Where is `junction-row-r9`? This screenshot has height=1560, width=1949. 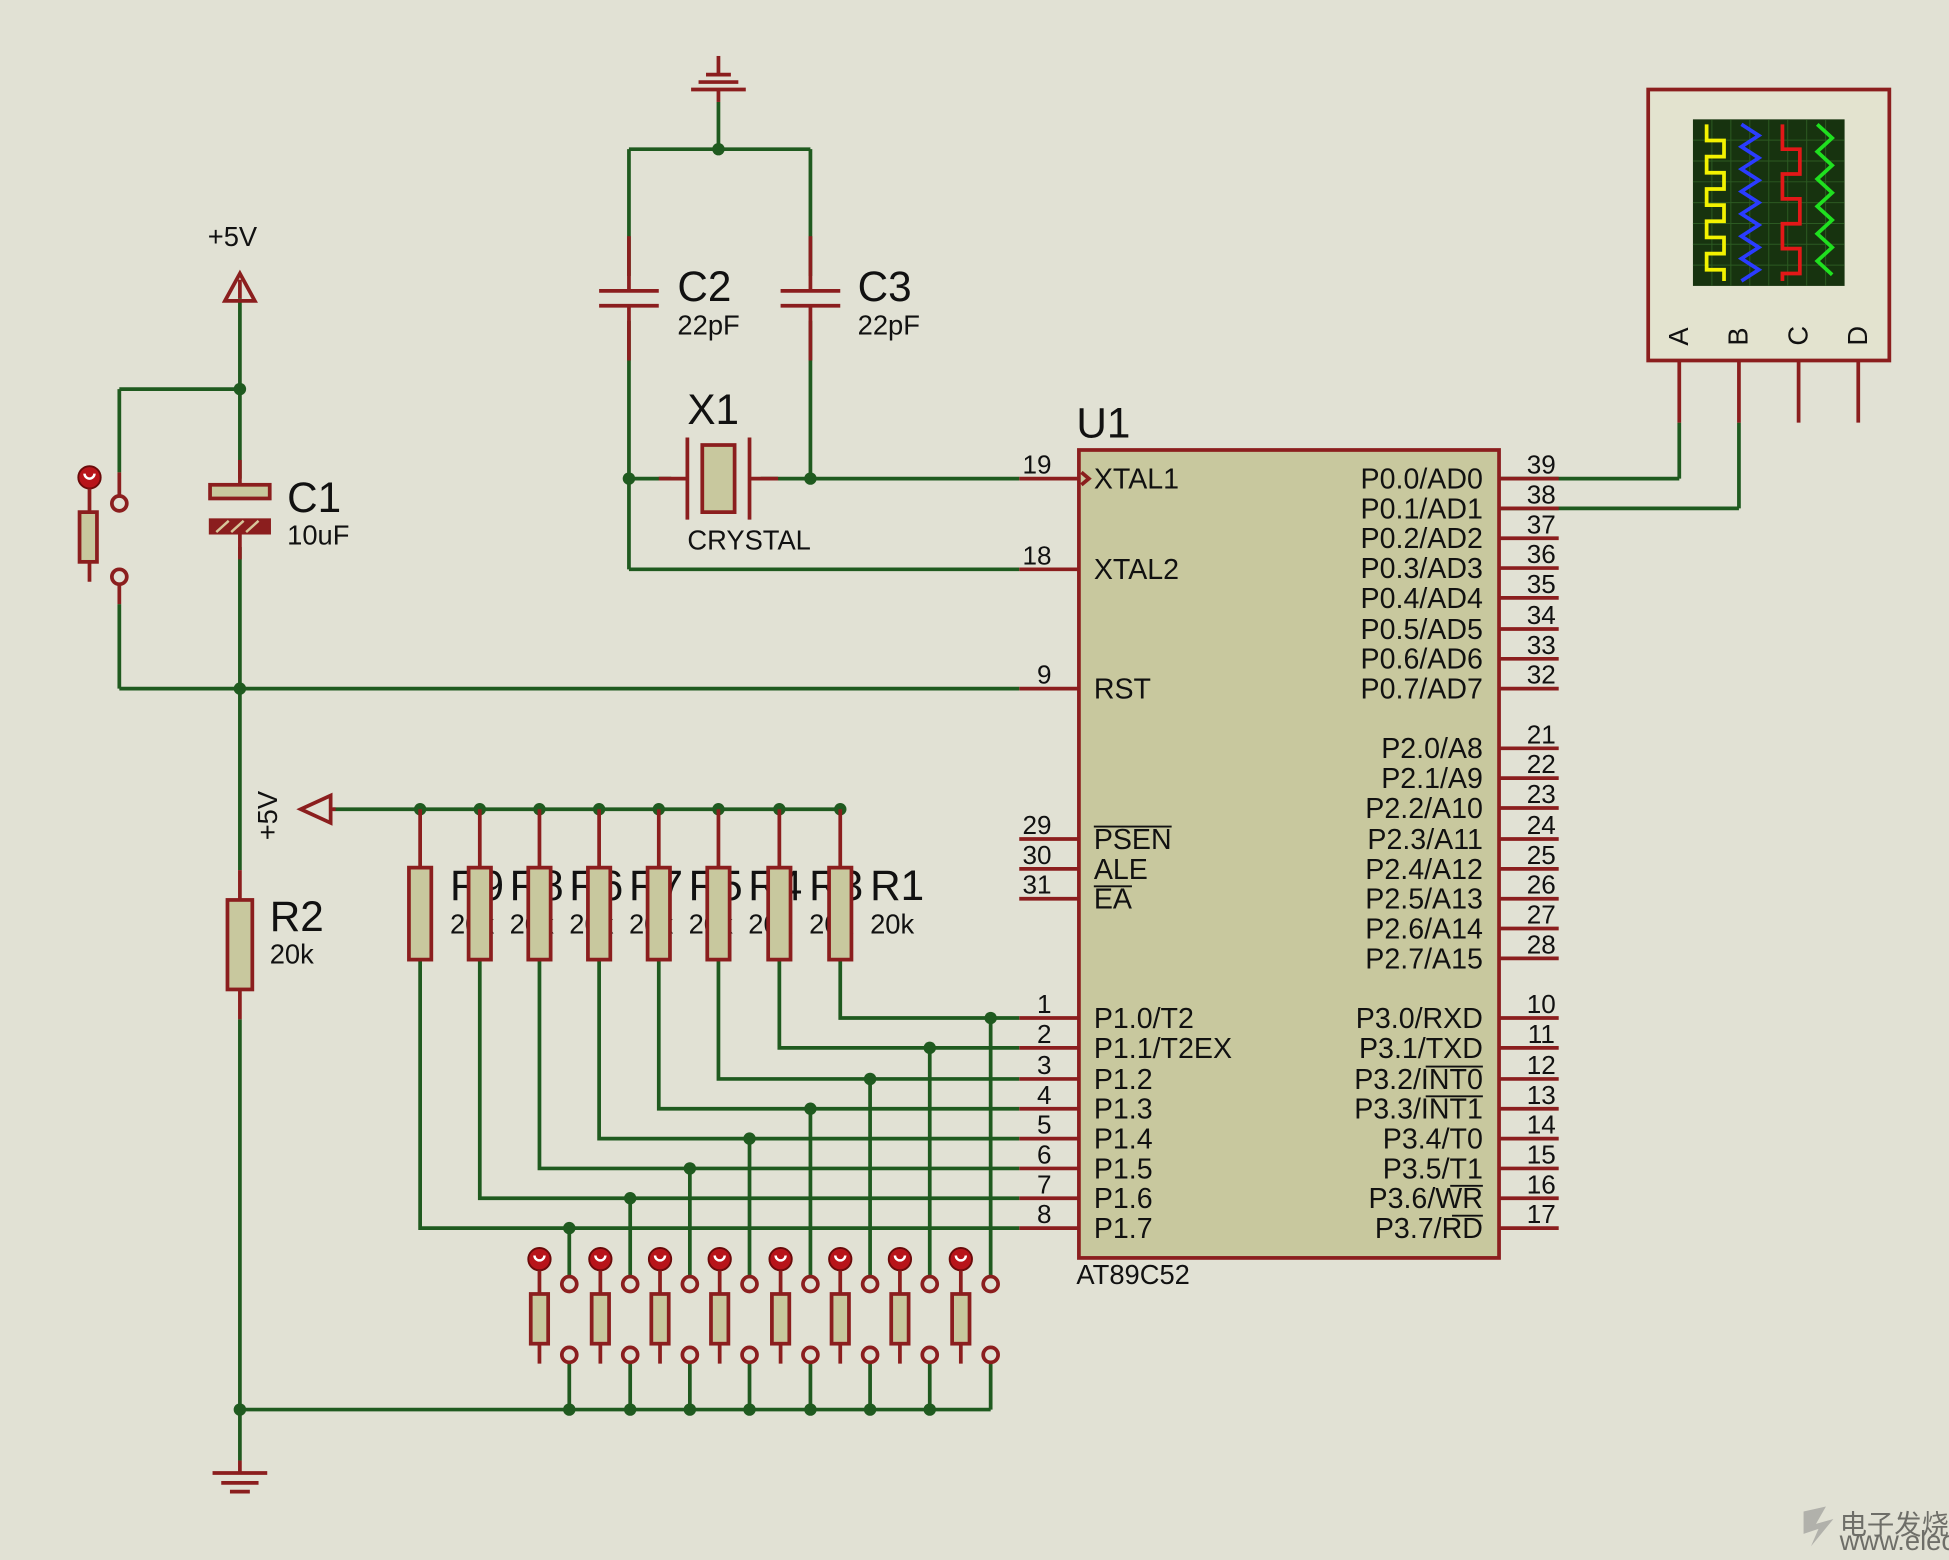
junction-row-r9 is located at coordinates (569, 1228).